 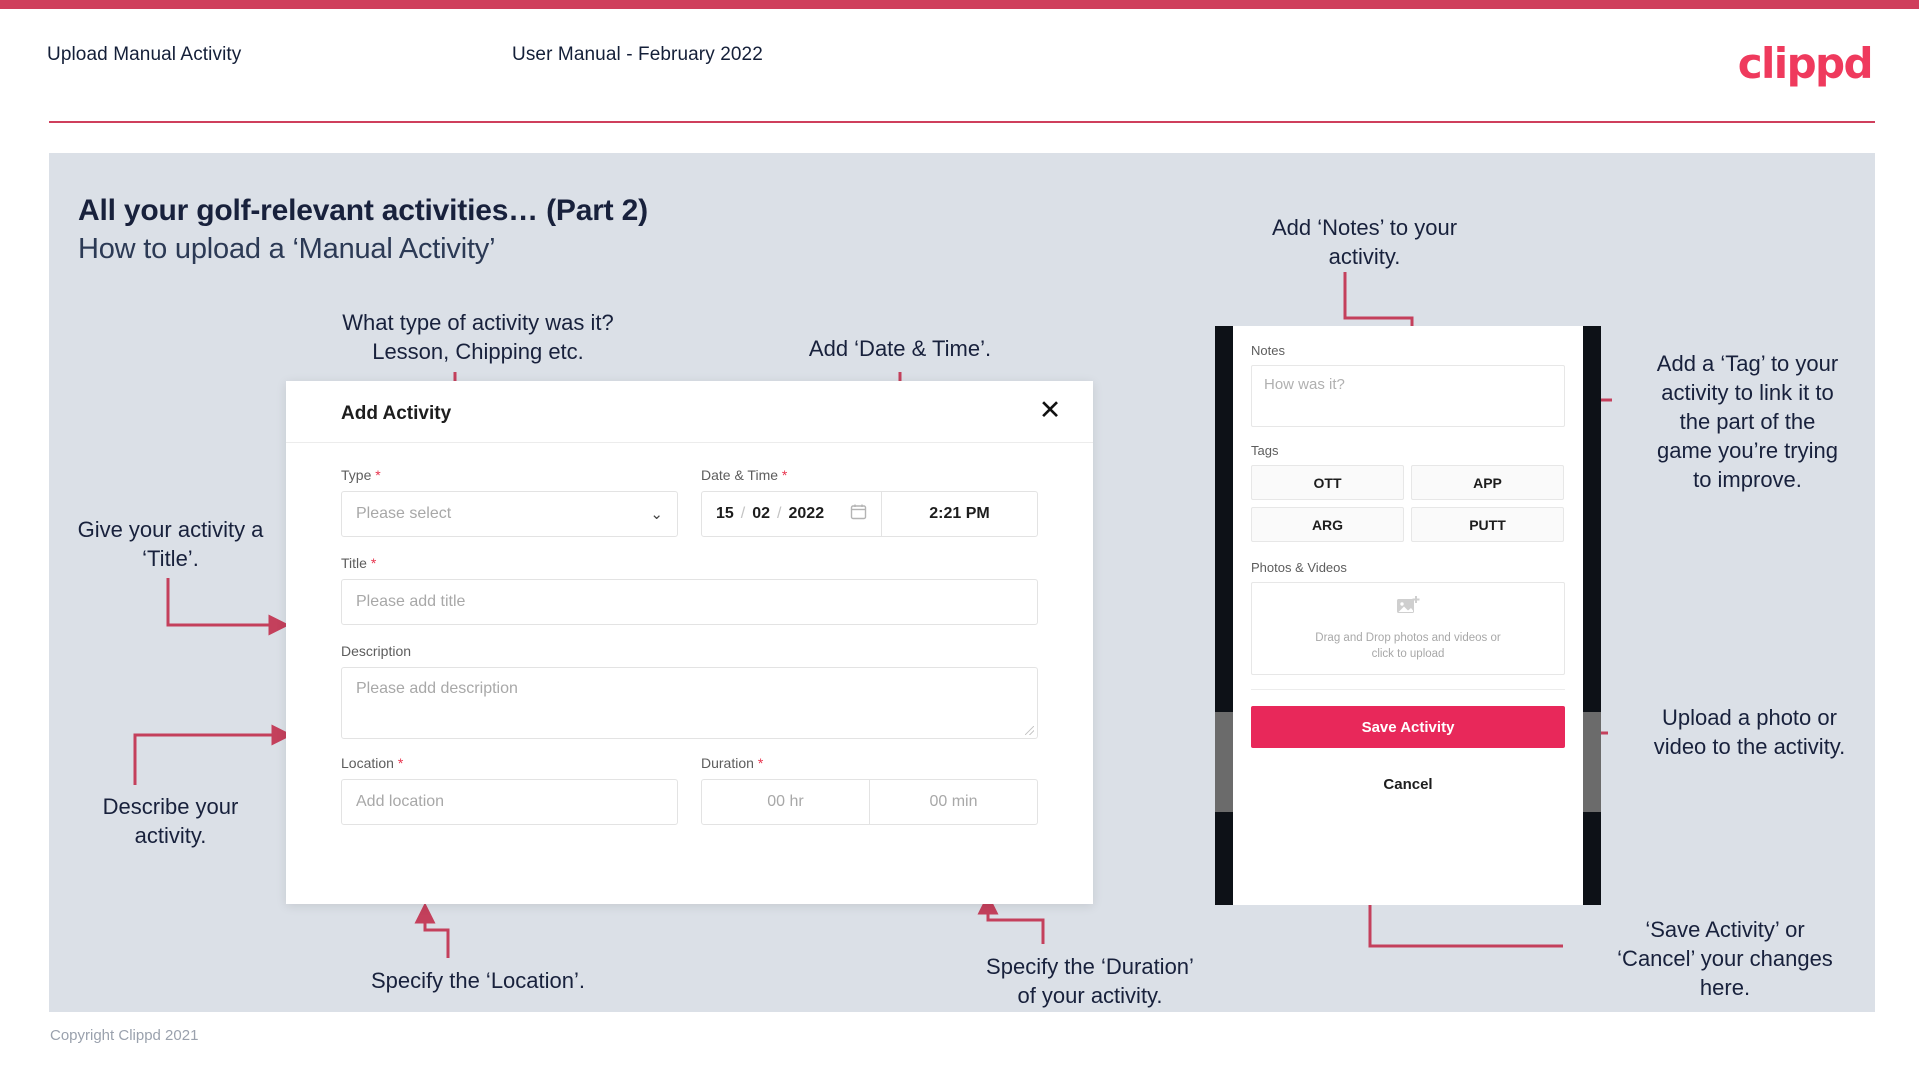 I want to click on duration-label: Duration *, so click(x=869, y=763).